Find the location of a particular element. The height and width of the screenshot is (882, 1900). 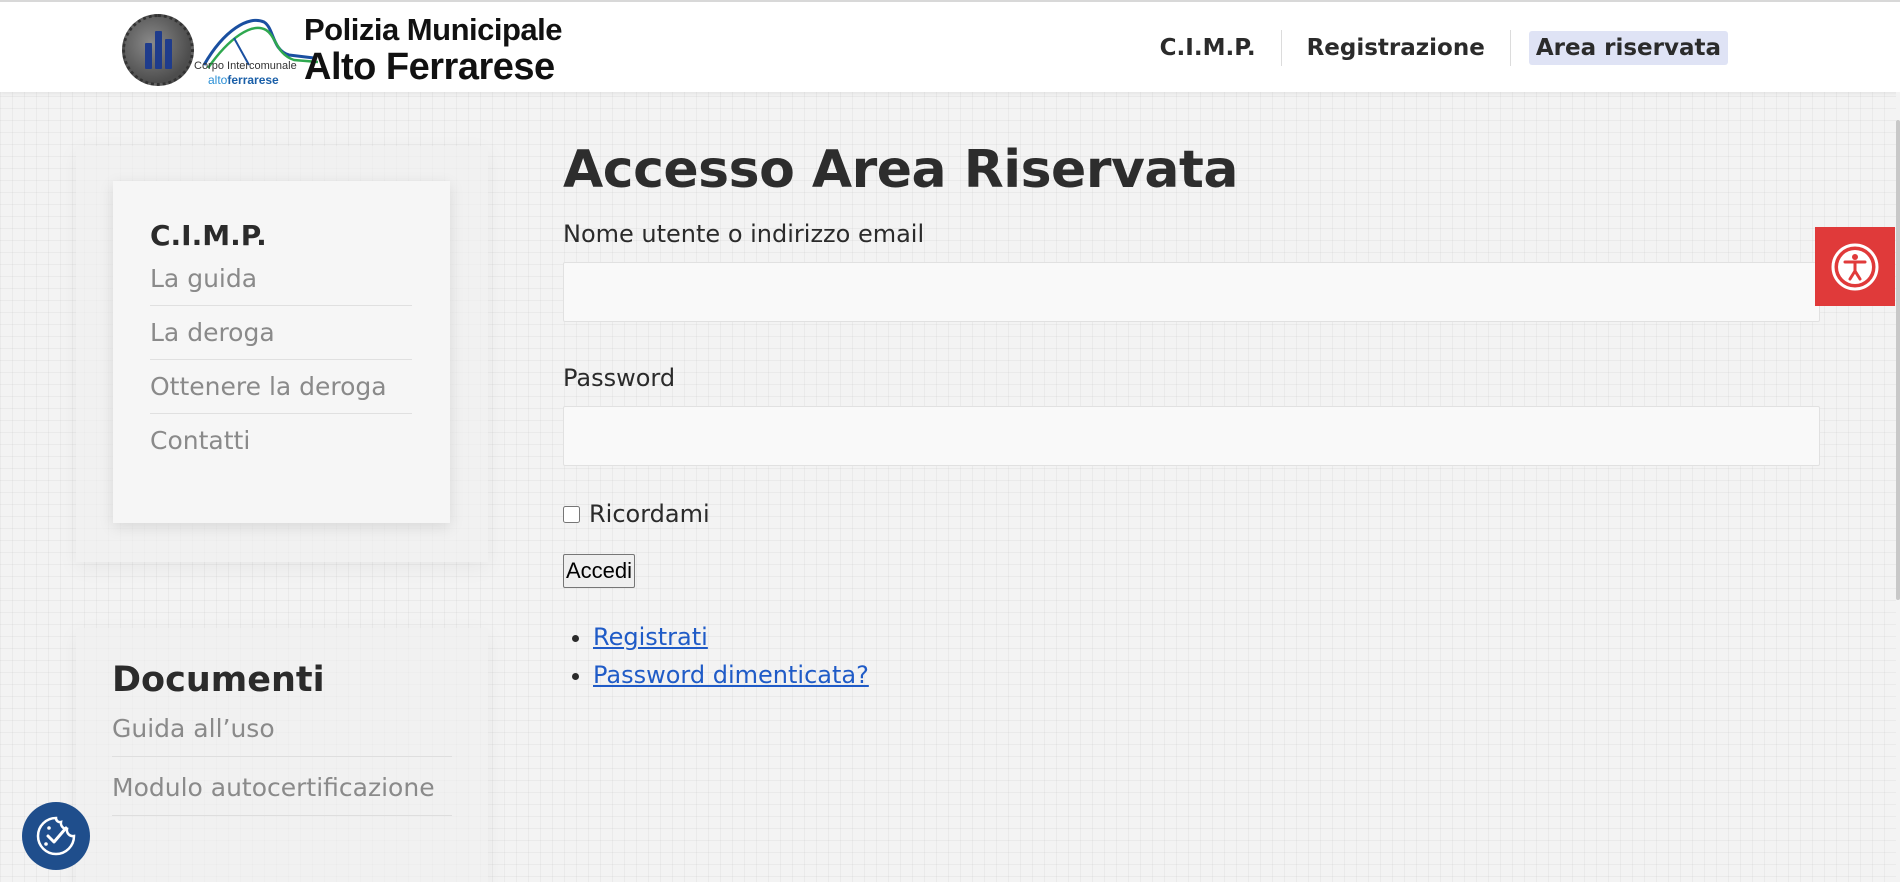

remember-me-checkbox is located at coordinates (571, 514).